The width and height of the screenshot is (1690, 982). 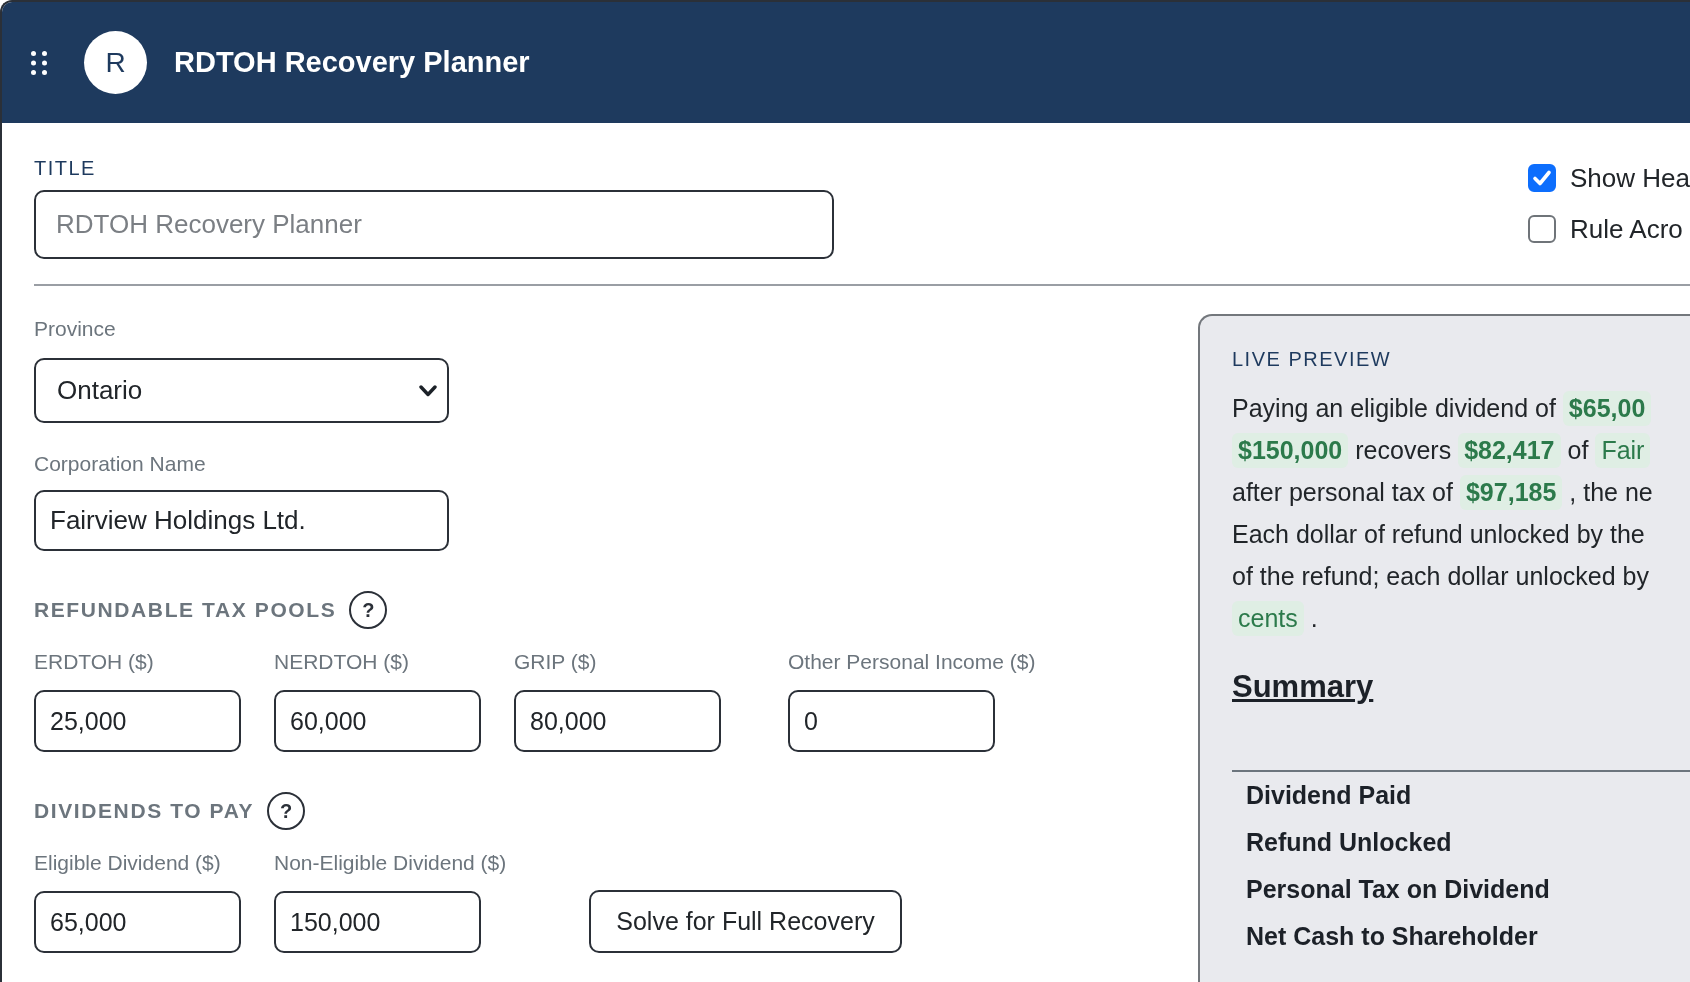 What do you see at coordinates (1440, 576) in the screenshot?
I see `preview-text: of the refund; each dollar unlocked by` at bounding box center [1440, 576].